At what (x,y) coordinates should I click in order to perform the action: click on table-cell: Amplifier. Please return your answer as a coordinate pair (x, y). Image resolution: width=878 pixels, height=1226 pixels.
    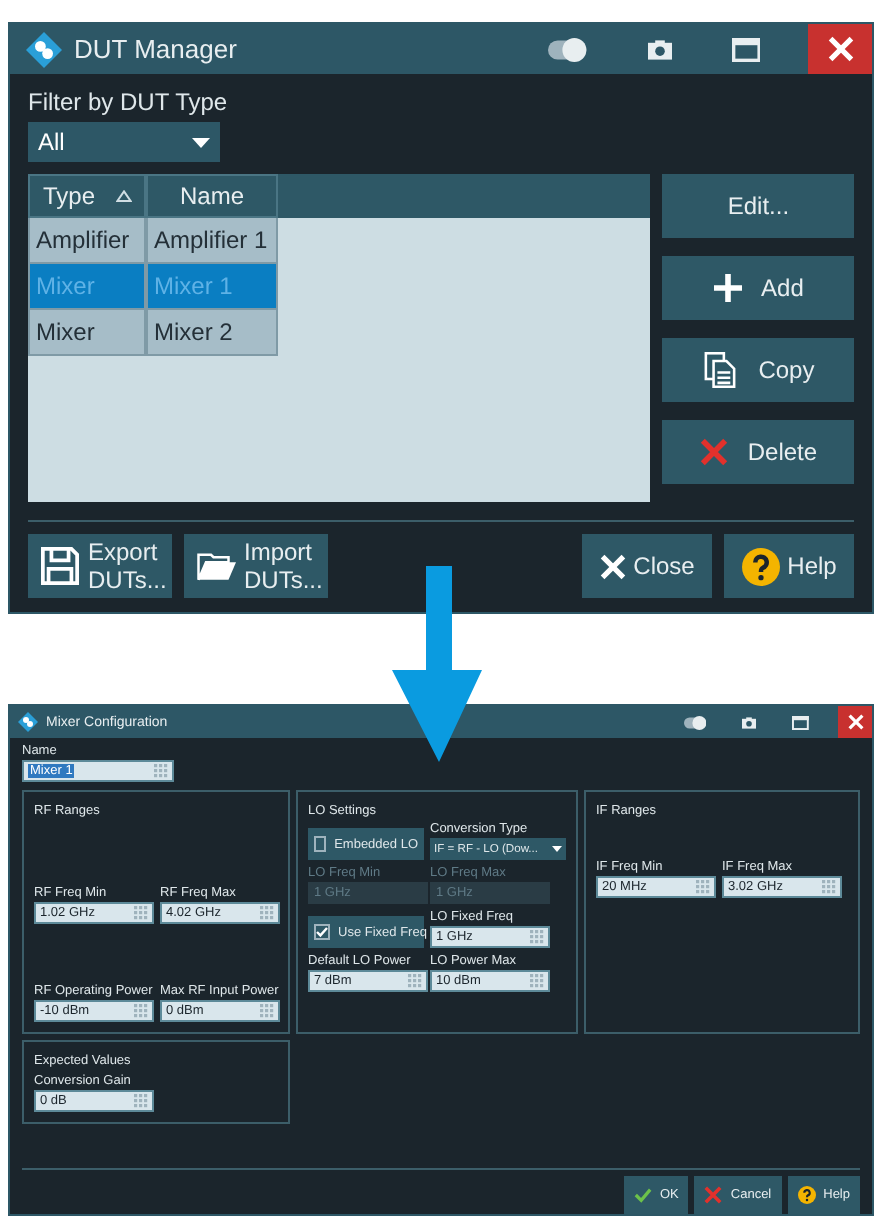
    Looking at the image, I should click on (87, 241).